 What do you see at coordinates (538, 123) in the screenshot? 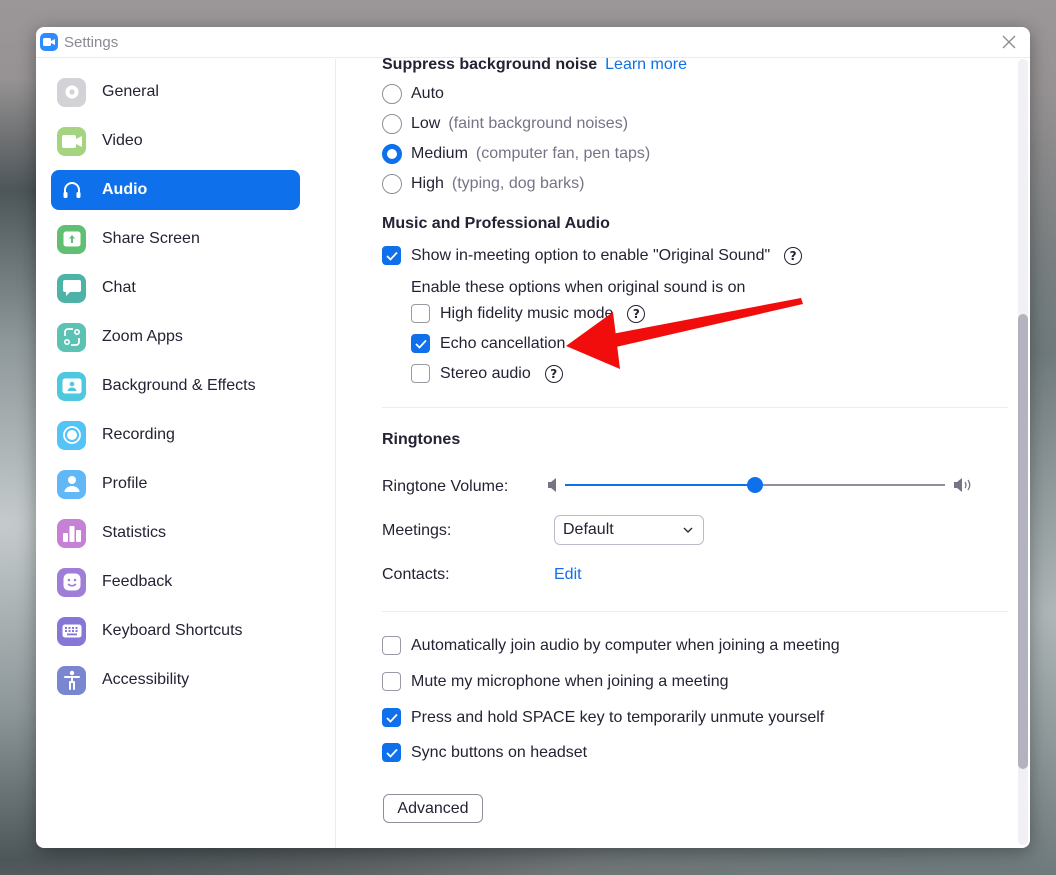
I see `option-hint: (faint background noises)` at bounding box center [538, 123].